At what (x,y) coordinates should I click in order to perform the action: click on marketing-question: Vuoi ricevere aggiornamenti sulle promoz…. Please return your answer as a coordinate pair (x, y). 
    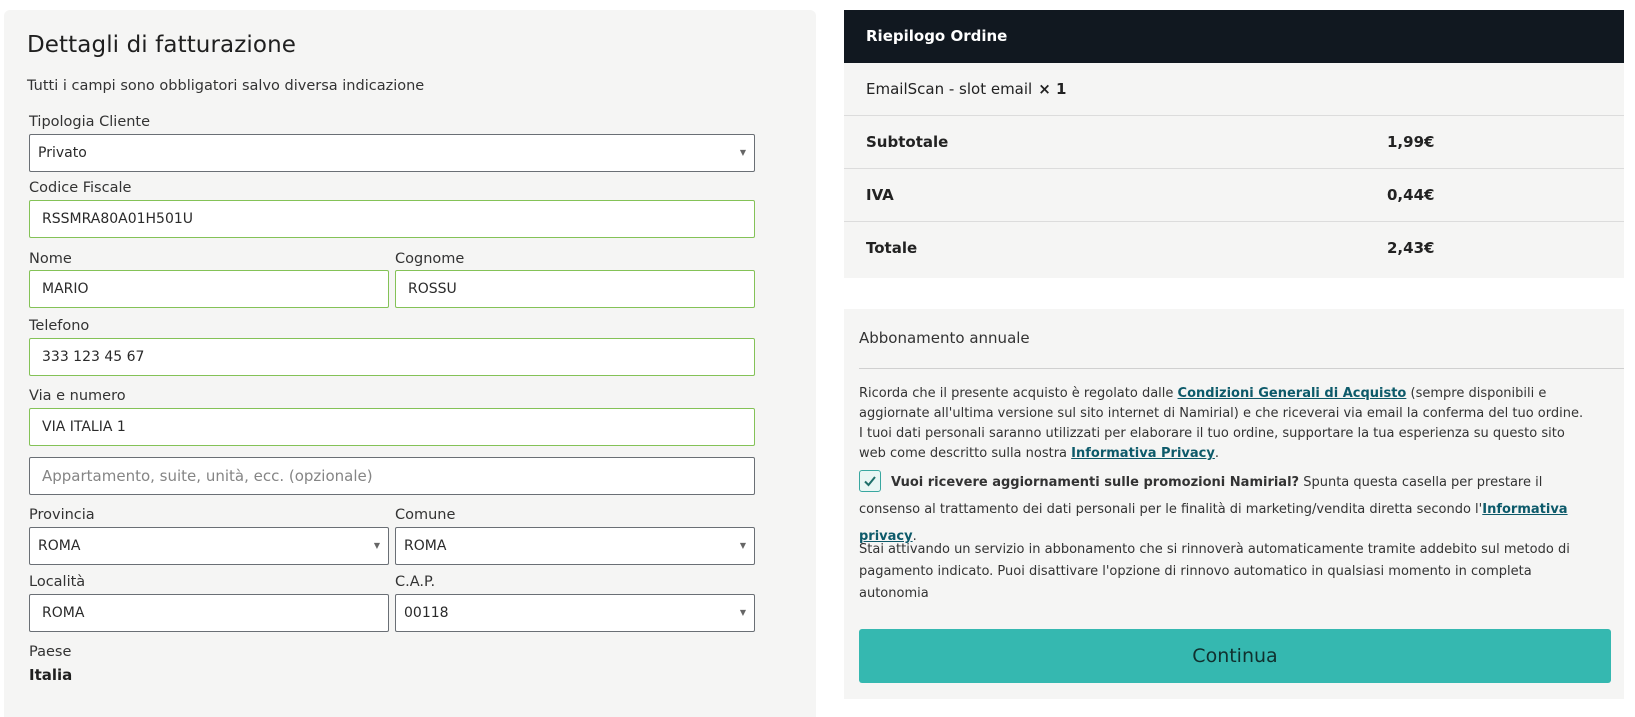
    Looking at the image, I should click on (1095, 482).